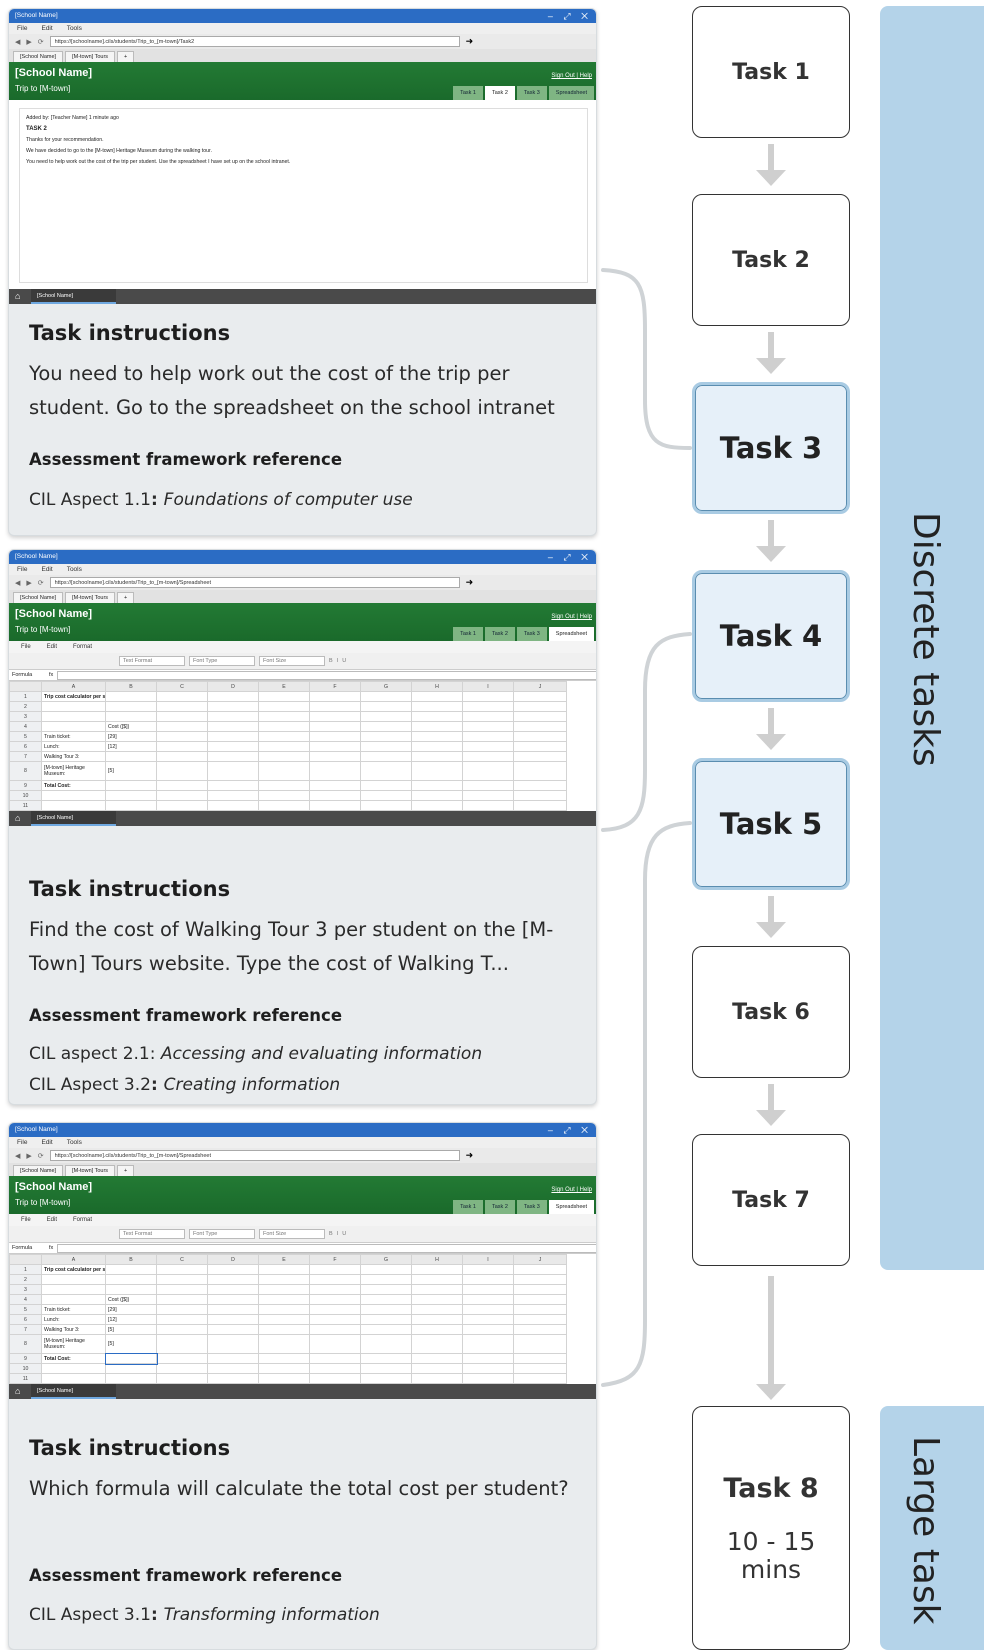  What do you see at coordinates (646, 359) in the screenshot?
I see `connector-card1-task3` at bounding box center [646, 359].